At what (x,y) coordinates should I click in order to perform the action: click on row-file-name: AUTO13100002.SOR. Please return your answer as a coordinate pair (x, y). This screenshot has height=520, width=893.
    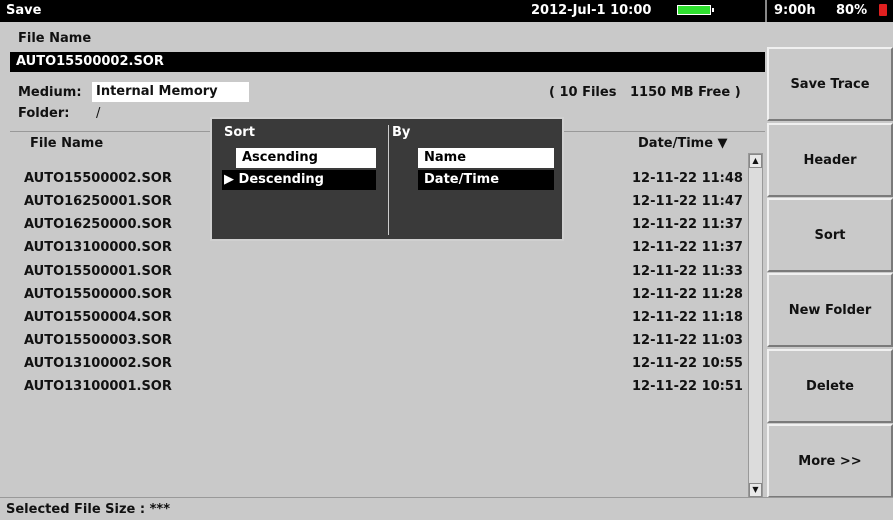
    Looking at the image, I should click on (98, 363).